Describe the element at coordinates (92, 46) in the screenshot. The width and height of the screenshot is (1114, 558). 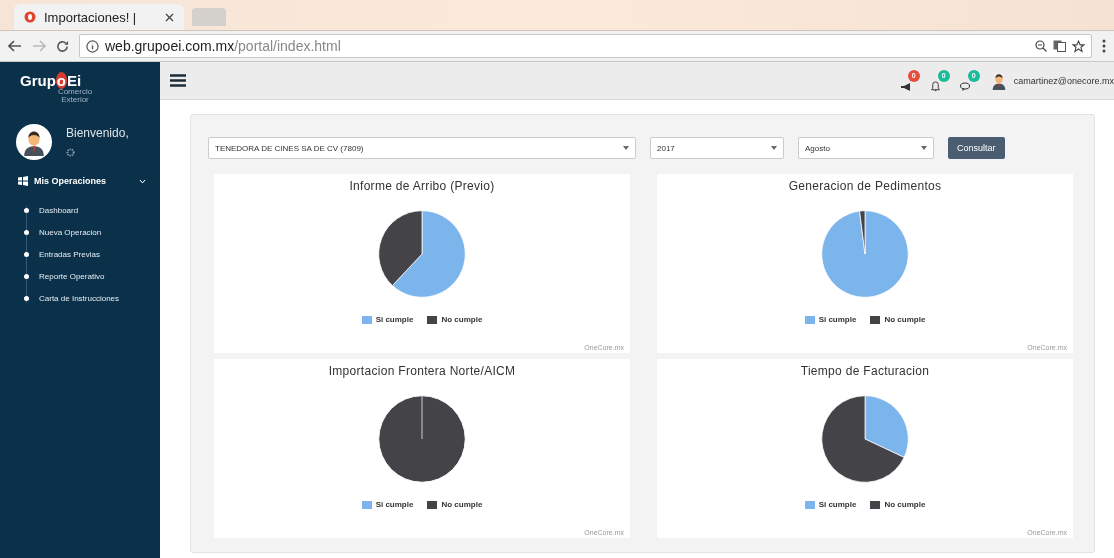
I see `info-icon` at that location.